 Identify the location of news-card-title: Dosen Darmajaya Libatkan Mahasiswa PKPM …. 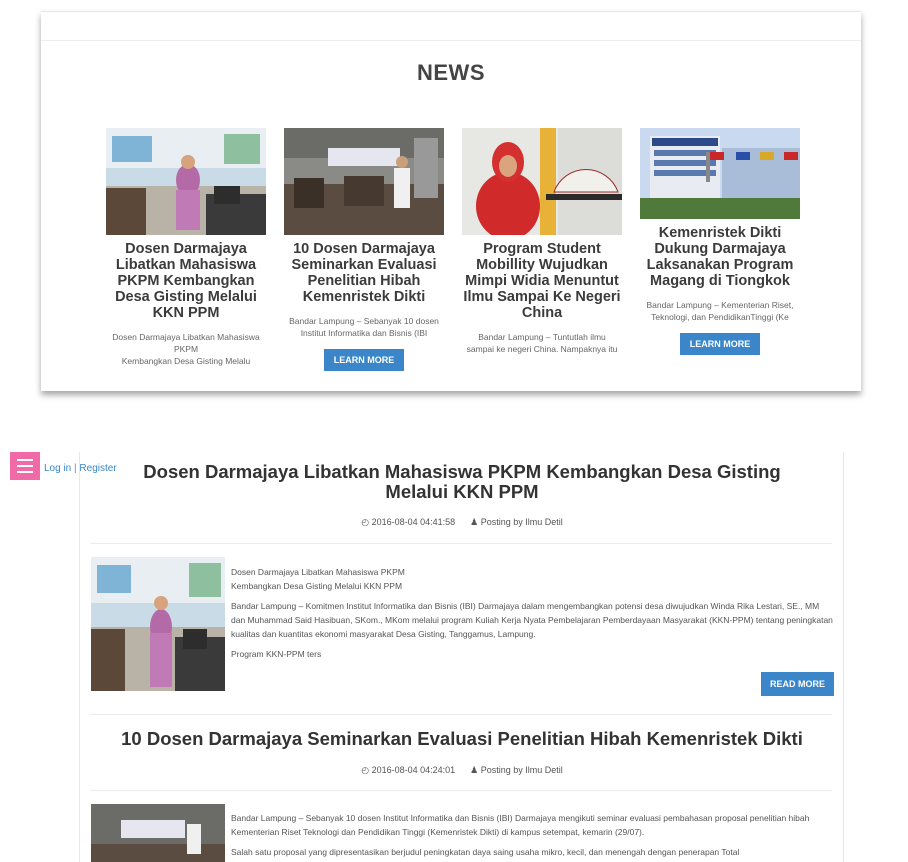
(186, 281).